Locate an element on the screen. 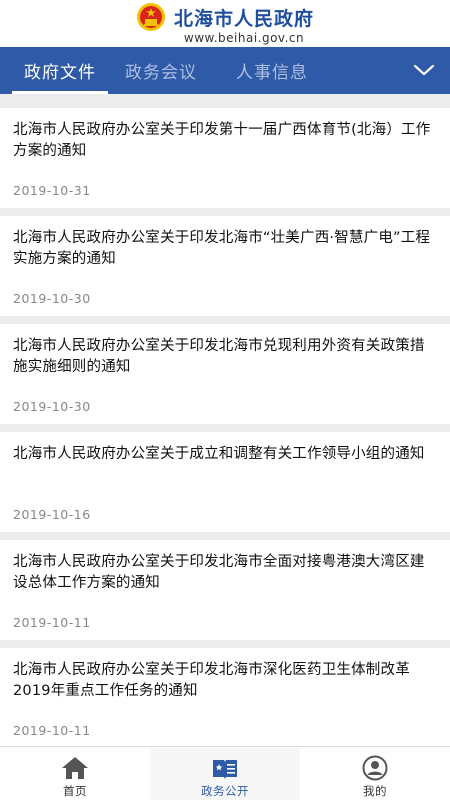 This screenshot has width=450, height=800. site-title: 北海市人民政府 is located at coordinates (243, 18).